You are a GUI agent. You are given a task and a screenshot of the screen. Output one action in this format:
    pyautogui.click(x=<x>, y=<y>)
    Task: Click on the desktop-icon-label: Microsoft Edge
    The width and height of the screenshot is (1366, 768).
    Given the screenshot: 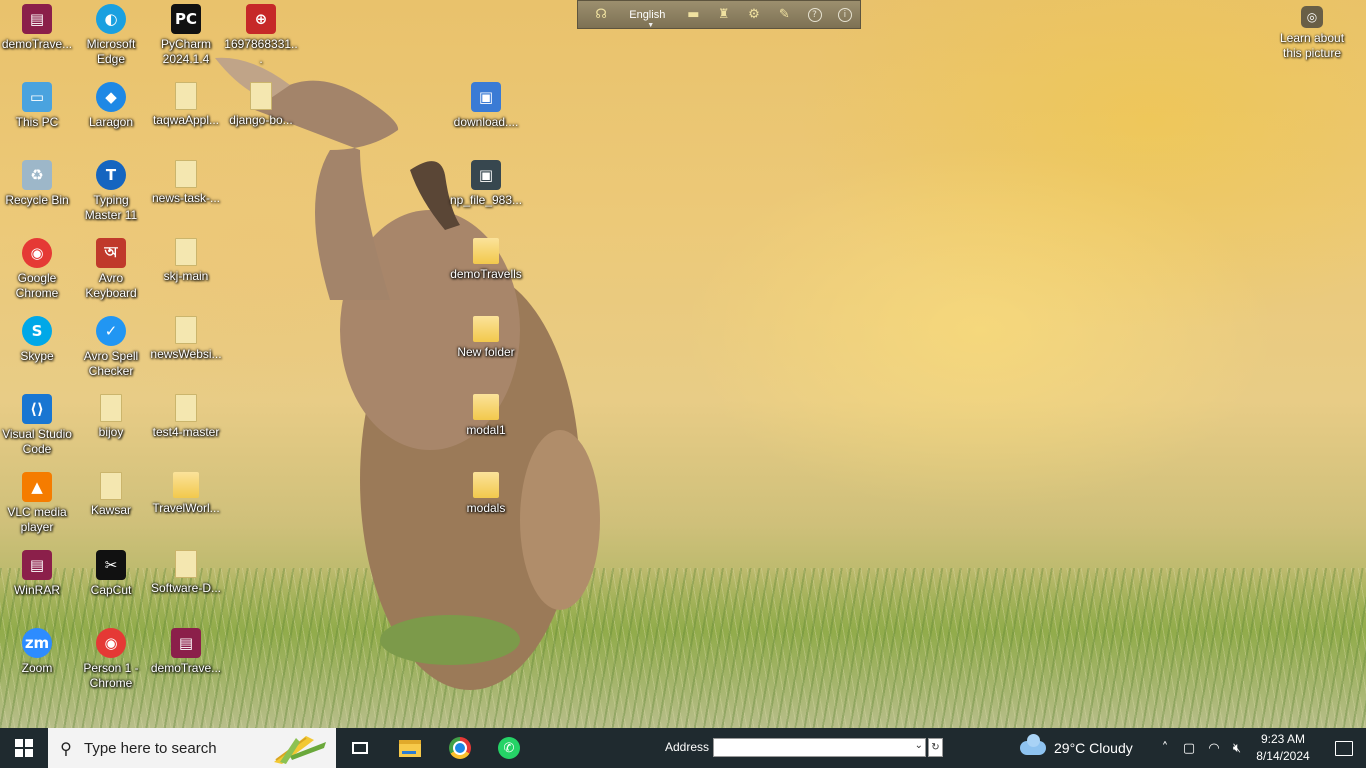 What is the action you would take?
    pyautogui.click(x=111, y=51)
    